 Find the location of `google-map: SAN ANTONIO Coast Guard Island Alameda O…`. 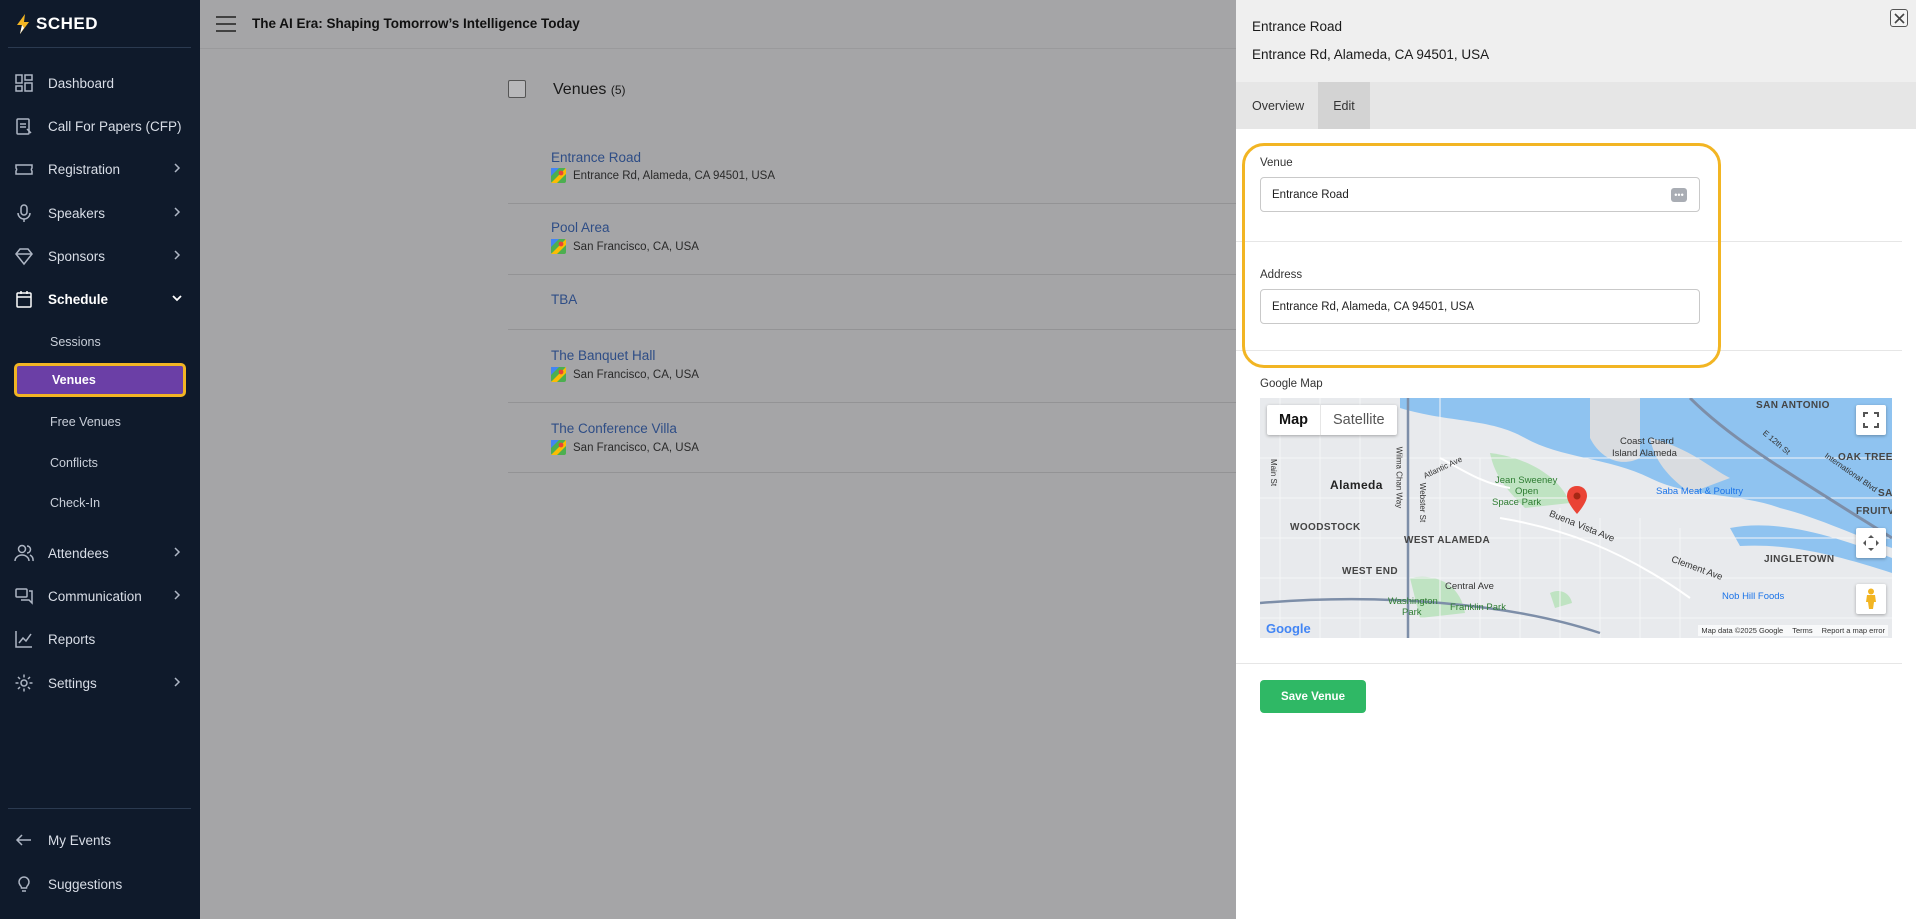

google-map: SAN ANTONIO Coast Guard Island Alameda O… is located at coordinates (1576, 518).